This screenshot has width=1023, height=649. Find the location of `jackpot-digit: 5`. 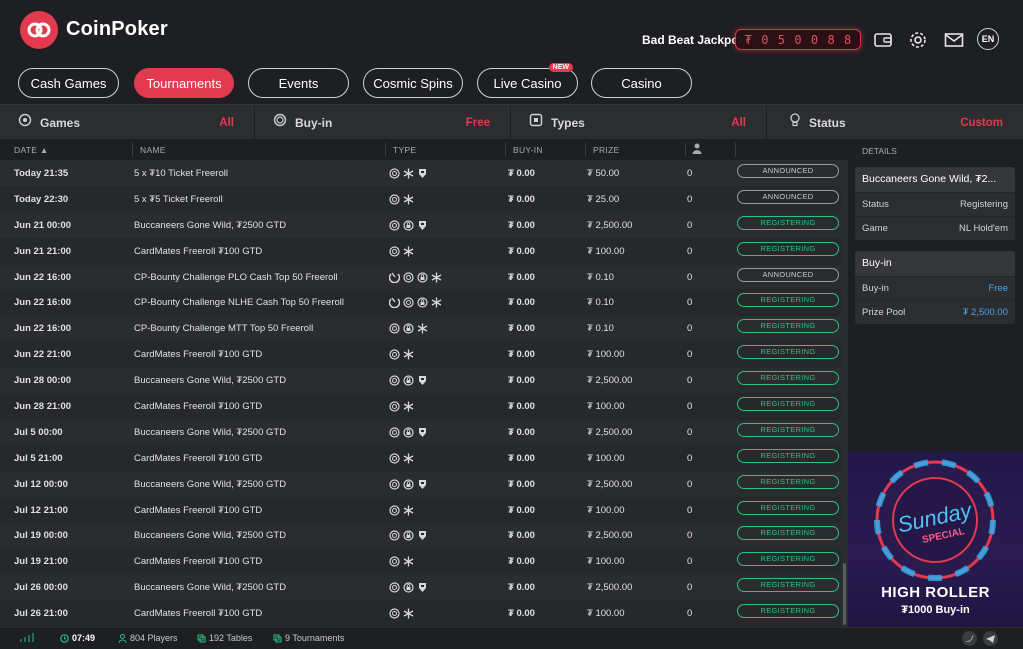

jackpot-digit: 5 is located at coordinates (781, 39).